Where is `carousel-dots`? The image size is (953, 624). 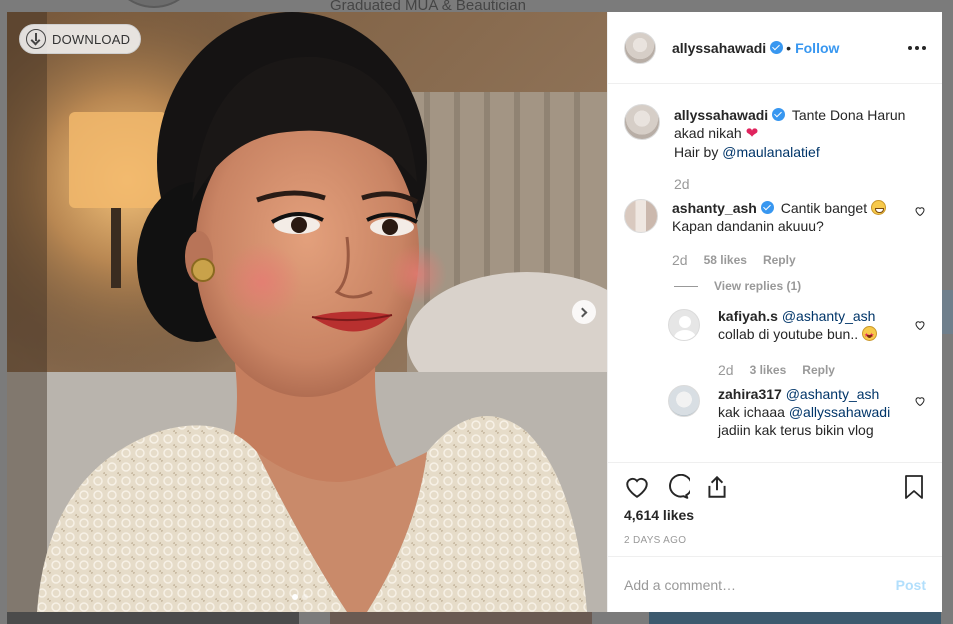
carousel-dots is located at coordinates (300, 597).